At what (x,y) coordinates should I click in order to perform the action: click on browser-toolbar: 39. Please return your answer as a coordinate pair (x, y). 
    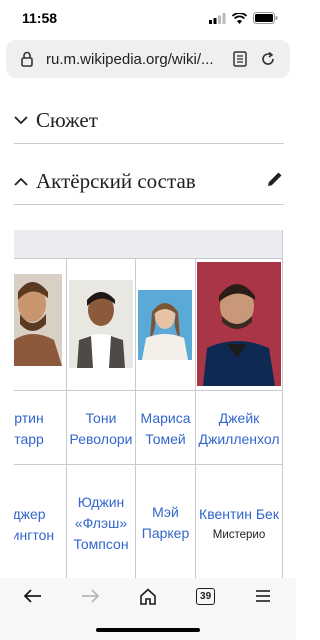
    Looking at the image, I should click on (148, 596).